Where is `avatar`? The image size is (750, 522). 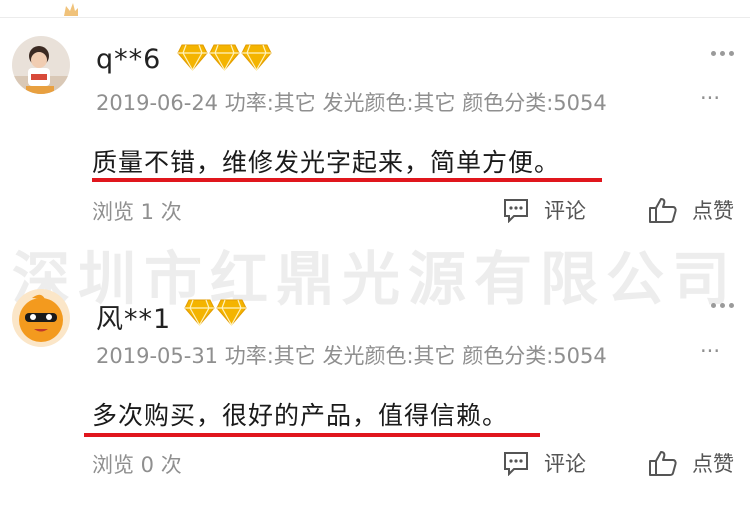
avatar is located at coordinates (41, 318).